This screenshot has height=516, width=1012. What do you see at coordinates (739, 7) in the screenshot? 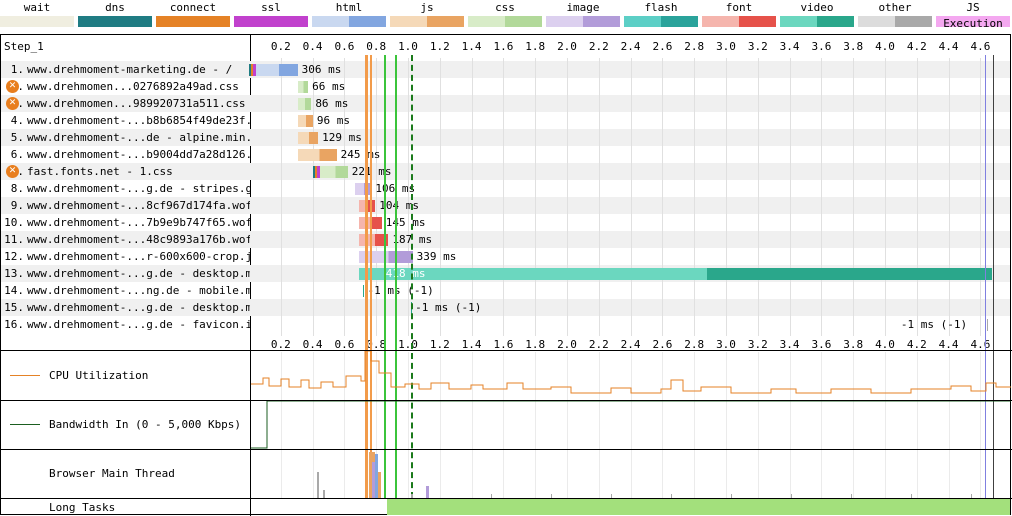
I see `legend-label: font` at bounding box center [739, 7].